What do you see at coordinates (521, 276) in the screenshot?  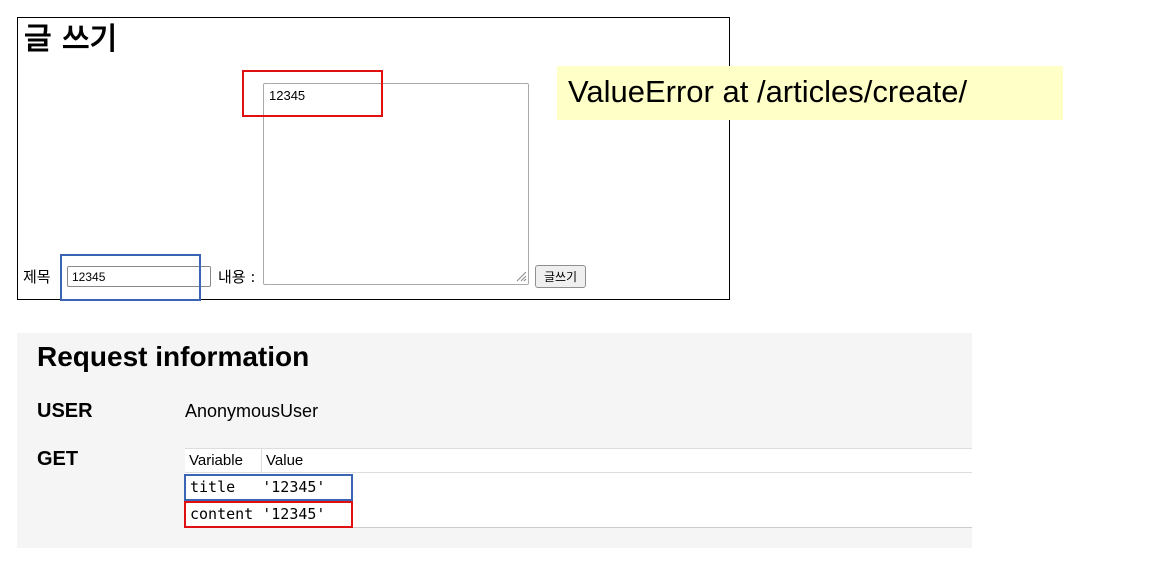 I see `resize-grip-icon` at bounding box center [521, 276].